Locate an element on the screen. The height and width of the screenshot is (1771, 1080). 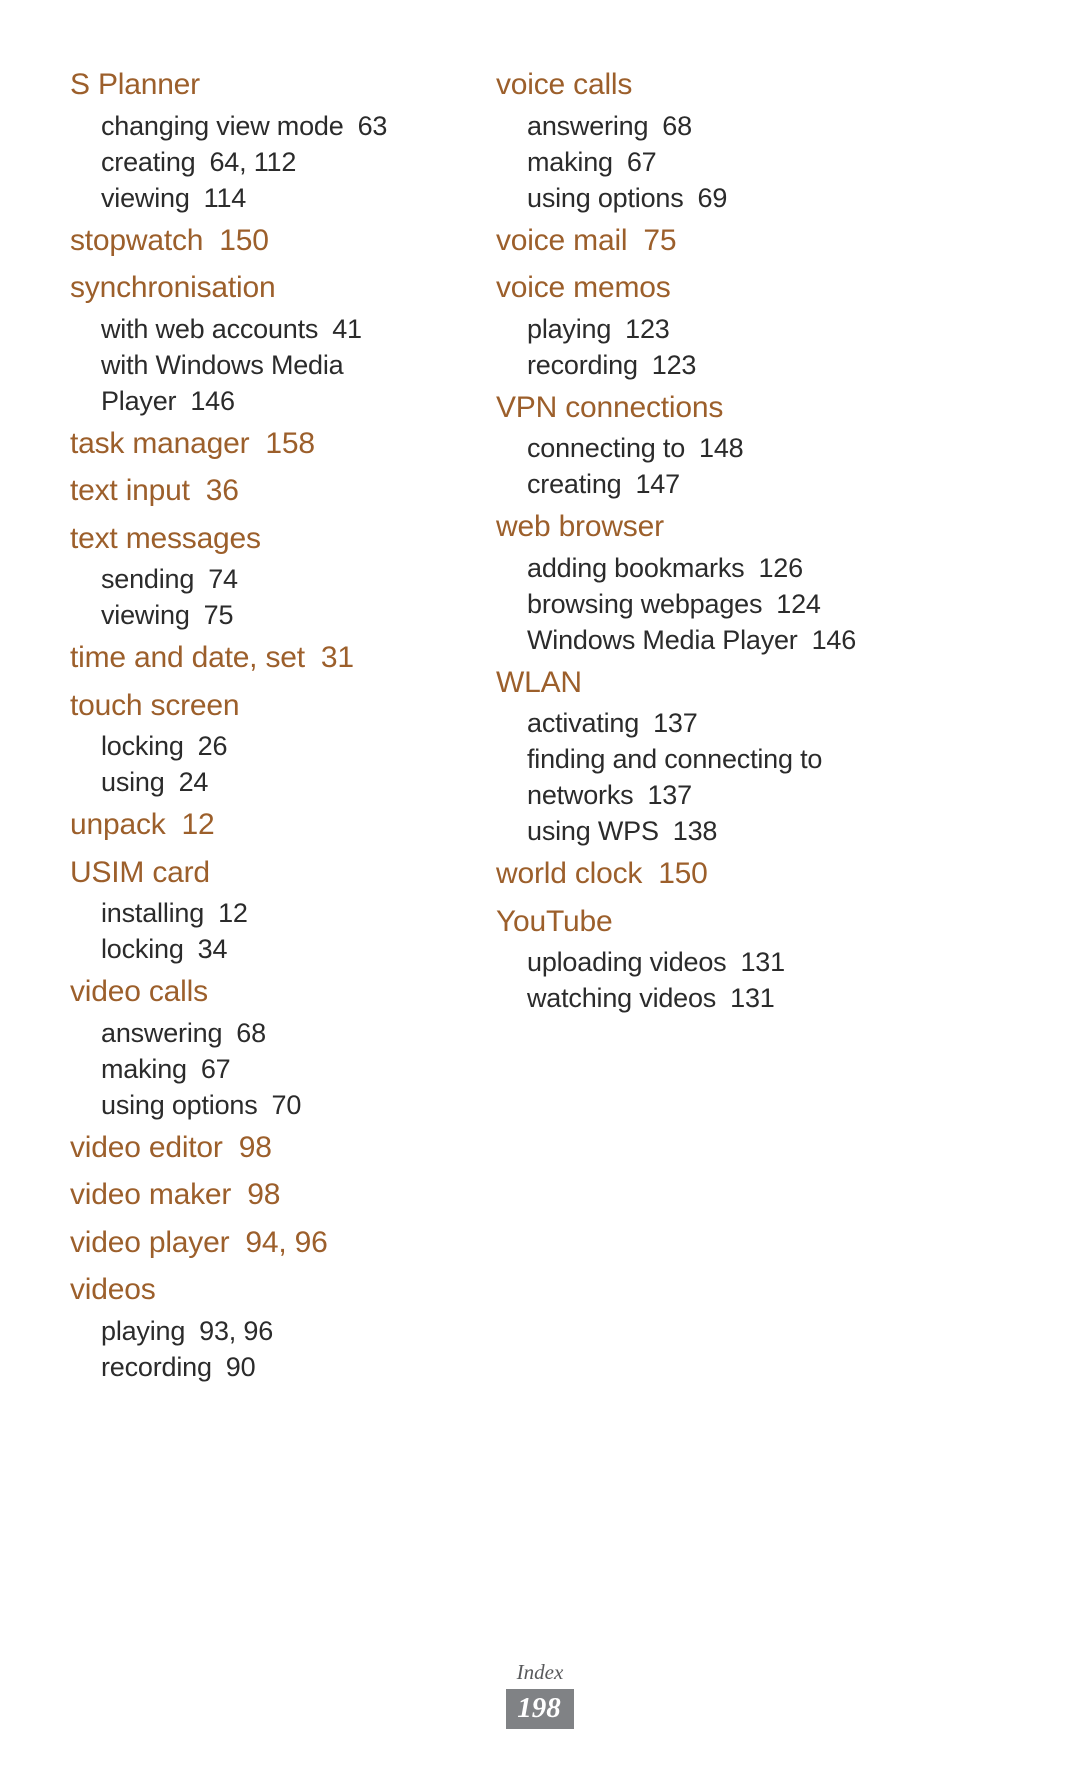
index-subentry-label: using WPS is located at coordinates (593, 831).